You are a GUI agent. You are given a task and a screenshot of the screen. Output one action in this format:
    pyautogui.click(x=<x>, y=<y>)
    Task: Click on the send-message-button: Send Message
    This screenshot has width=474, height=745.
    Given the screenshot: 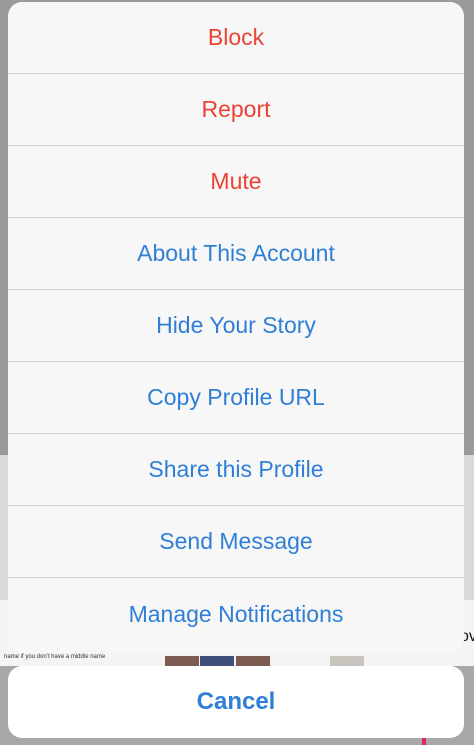 What is the action you would take?
    pyautogui.click(x=236, y=542)
    